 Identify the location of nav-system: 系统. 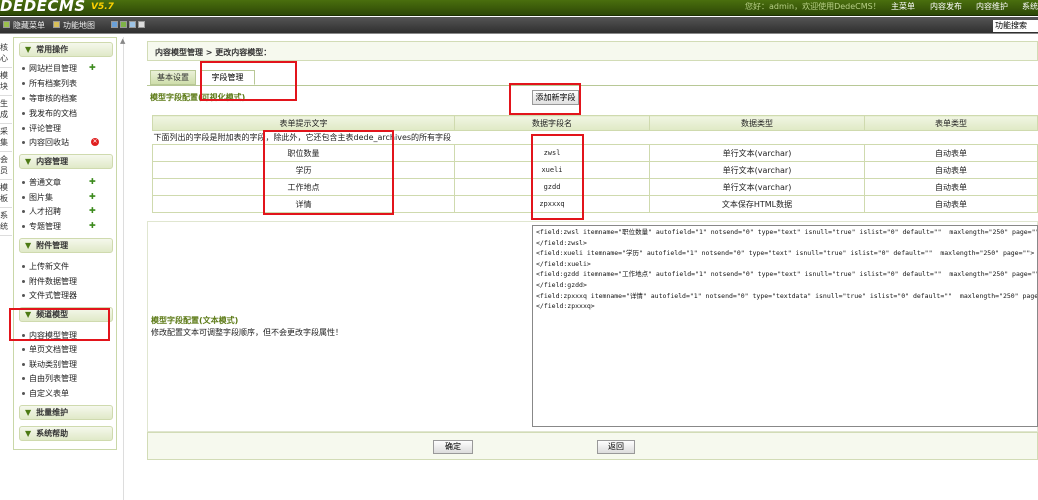
(1030, 6).